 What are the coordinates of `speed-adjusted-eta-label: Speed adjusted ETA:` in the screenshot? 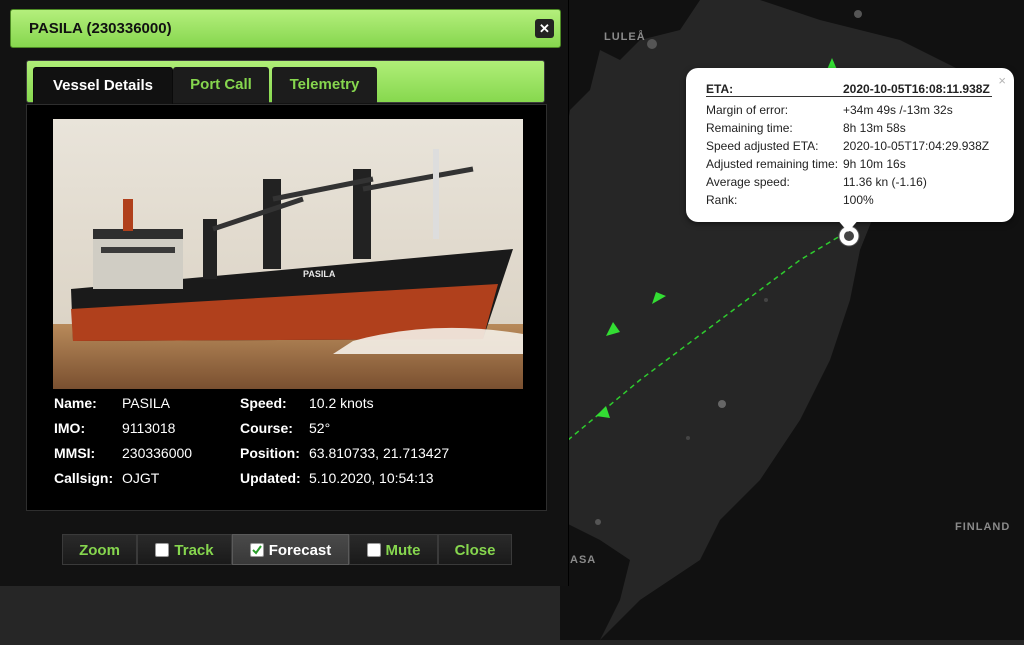 It's located at (762, 146).